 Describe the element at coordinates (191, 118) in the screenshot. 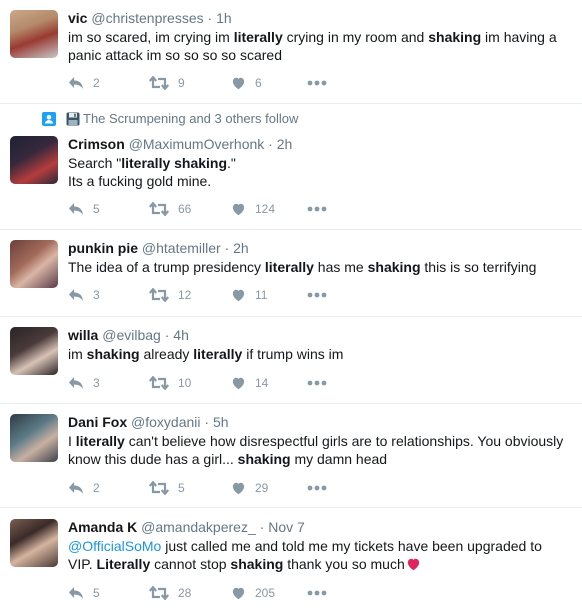

I see `social-context-text: The Scrumpening and 3 others follow` at that location.